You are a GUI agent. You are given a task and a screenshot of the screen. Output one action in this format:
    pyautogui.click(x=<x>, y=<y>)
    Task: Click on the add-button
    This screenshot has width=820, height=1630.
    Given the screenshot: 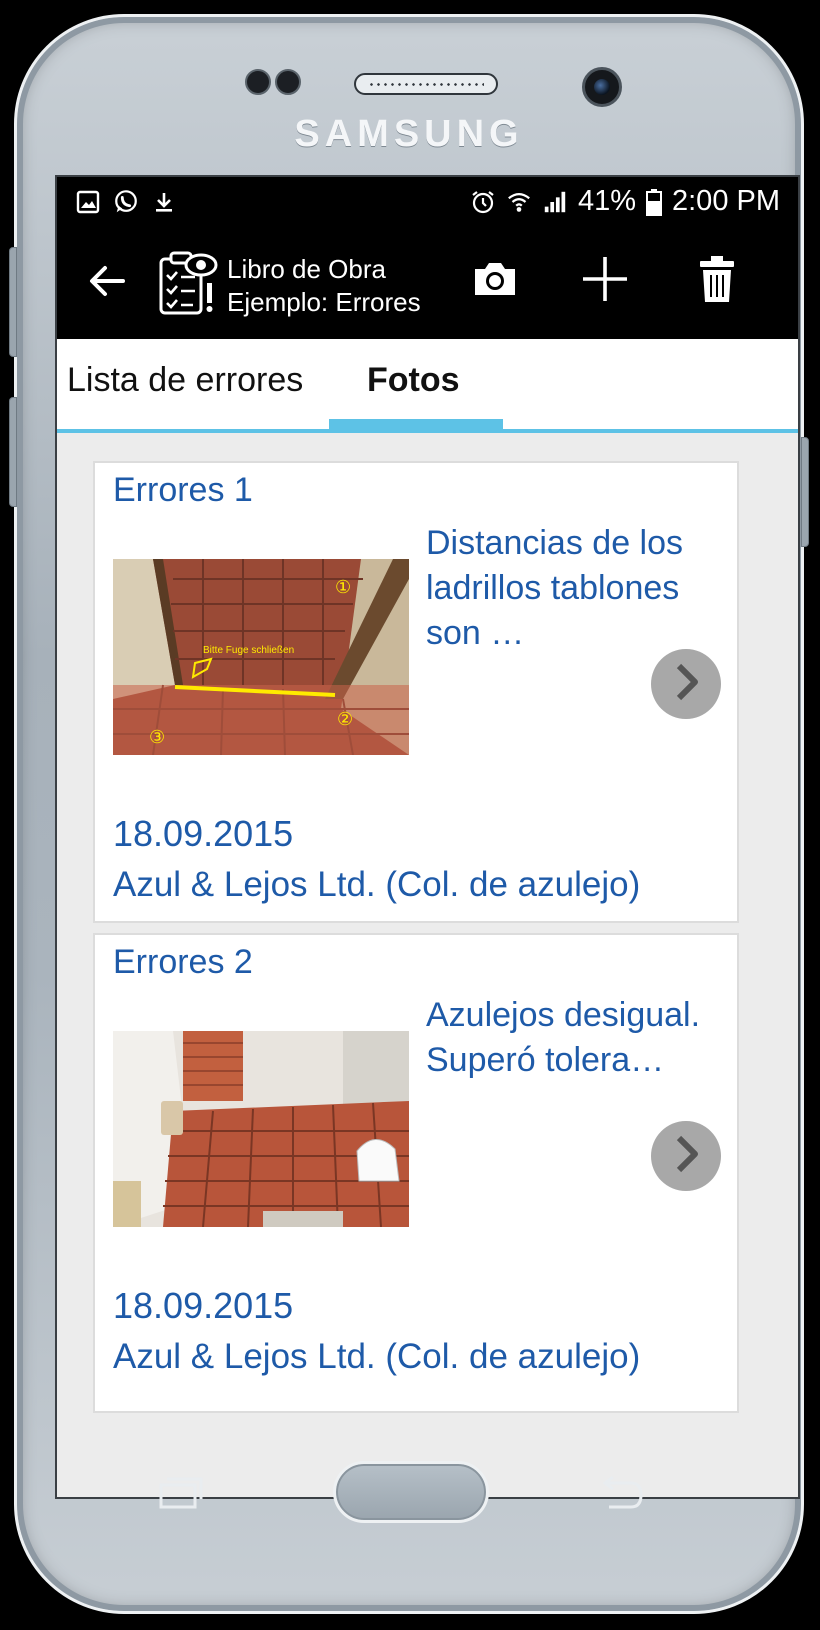 What is the action you would take?
    pyautogui.click(x=605, y=281)
    